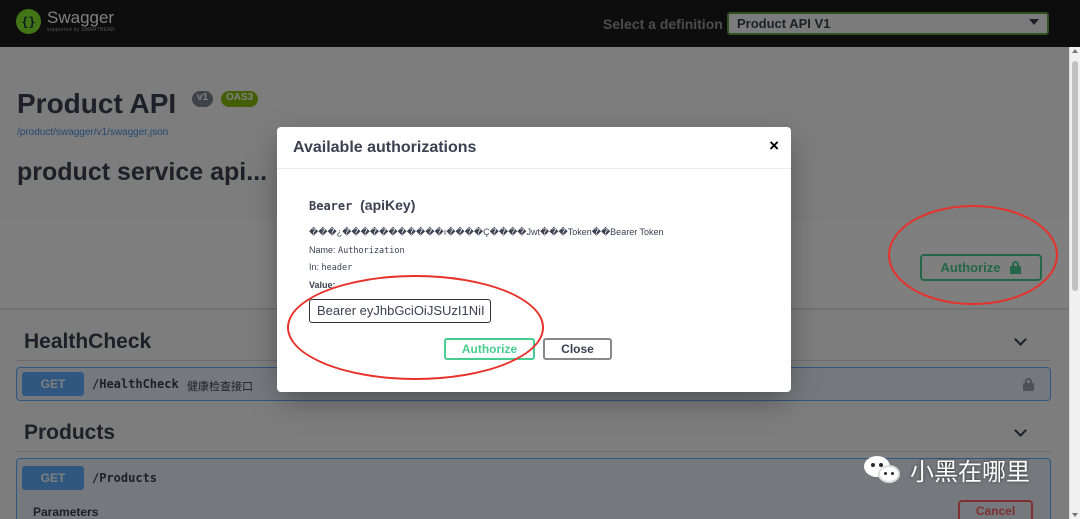 This screenshot has width=1080, height=519. I want to click on scroll-up-icon, so click(1075, 51).